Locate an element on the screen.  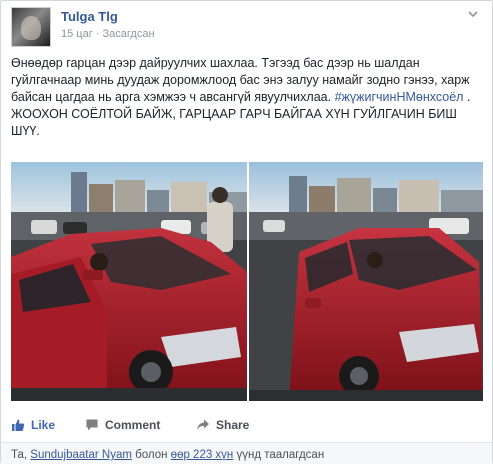
share-arrow-icon is located at coordinates (203, 424).